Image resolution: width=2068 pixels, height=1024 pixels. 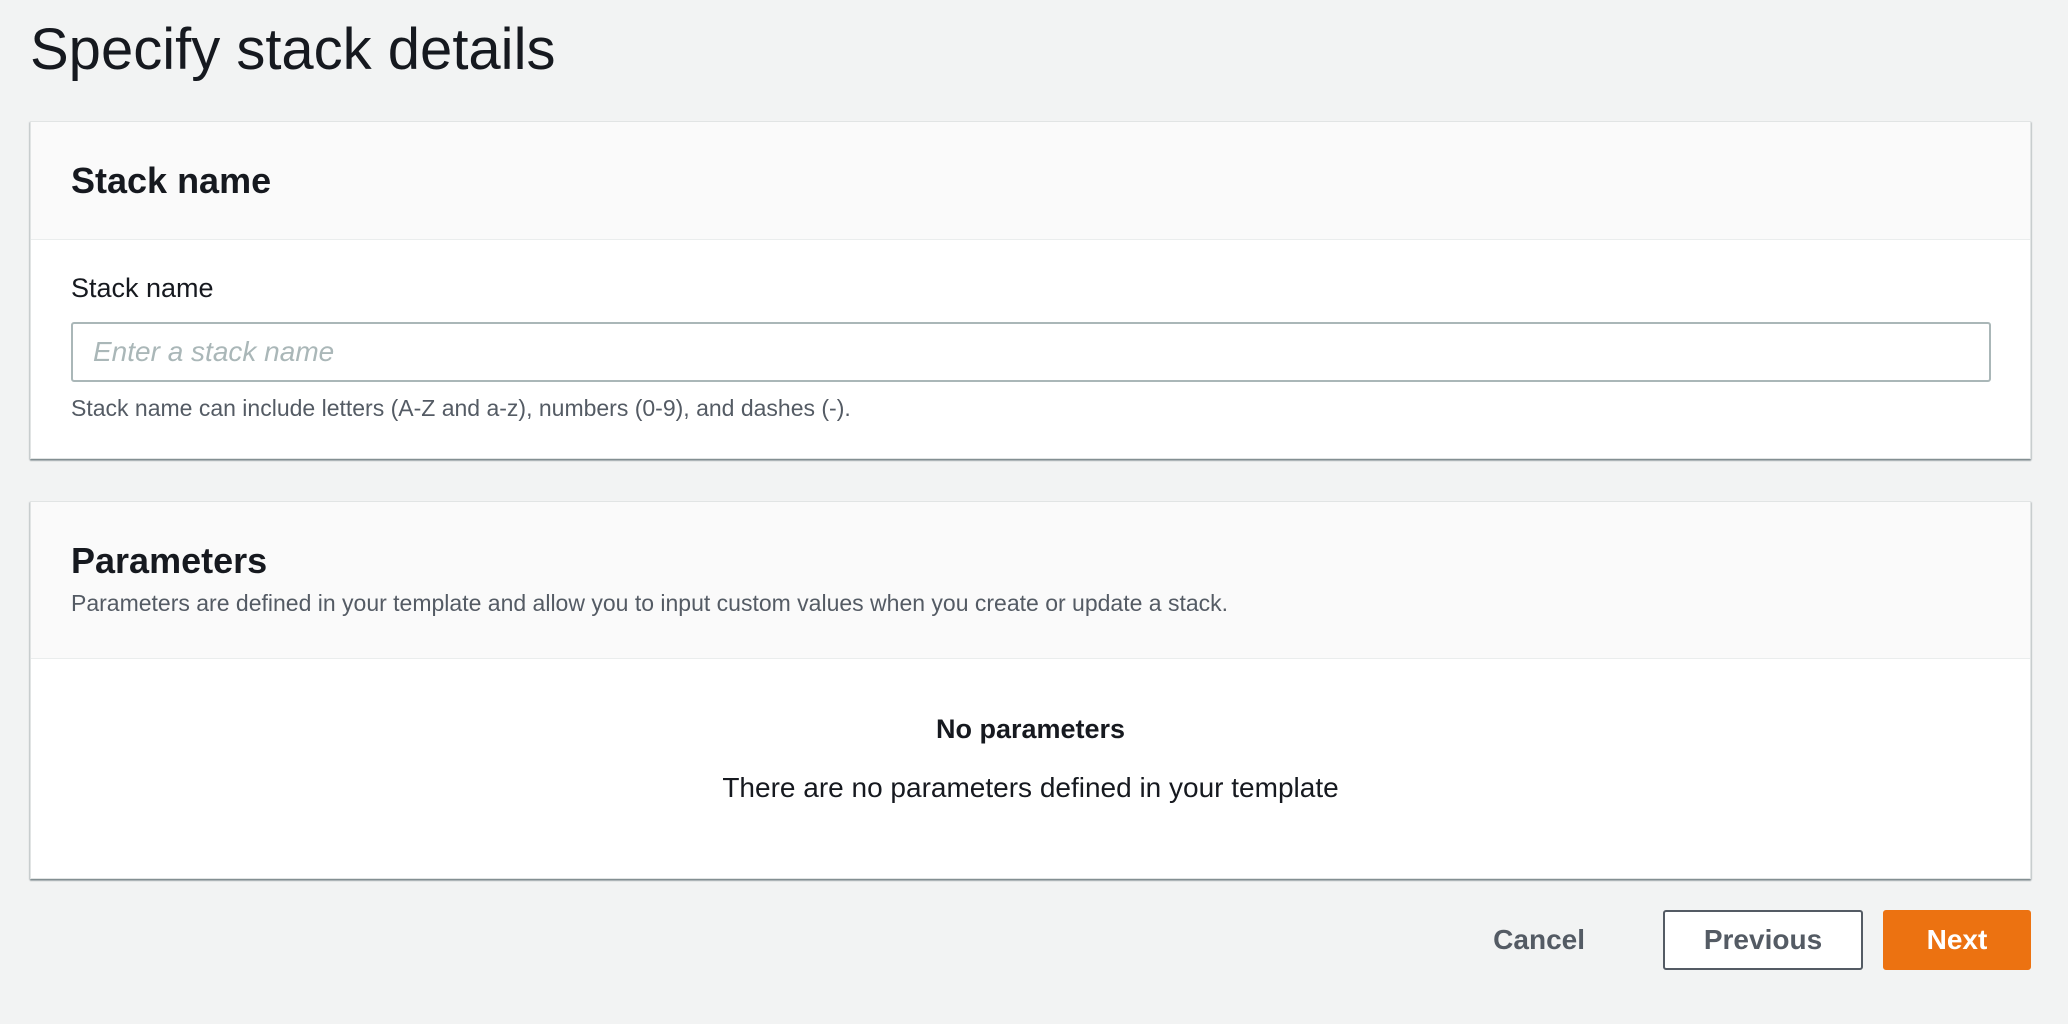 What do you see at coordinates (1763, 940) in the screenshot?
I see `previous-button: Previous` at bounding box center [1763, 940].